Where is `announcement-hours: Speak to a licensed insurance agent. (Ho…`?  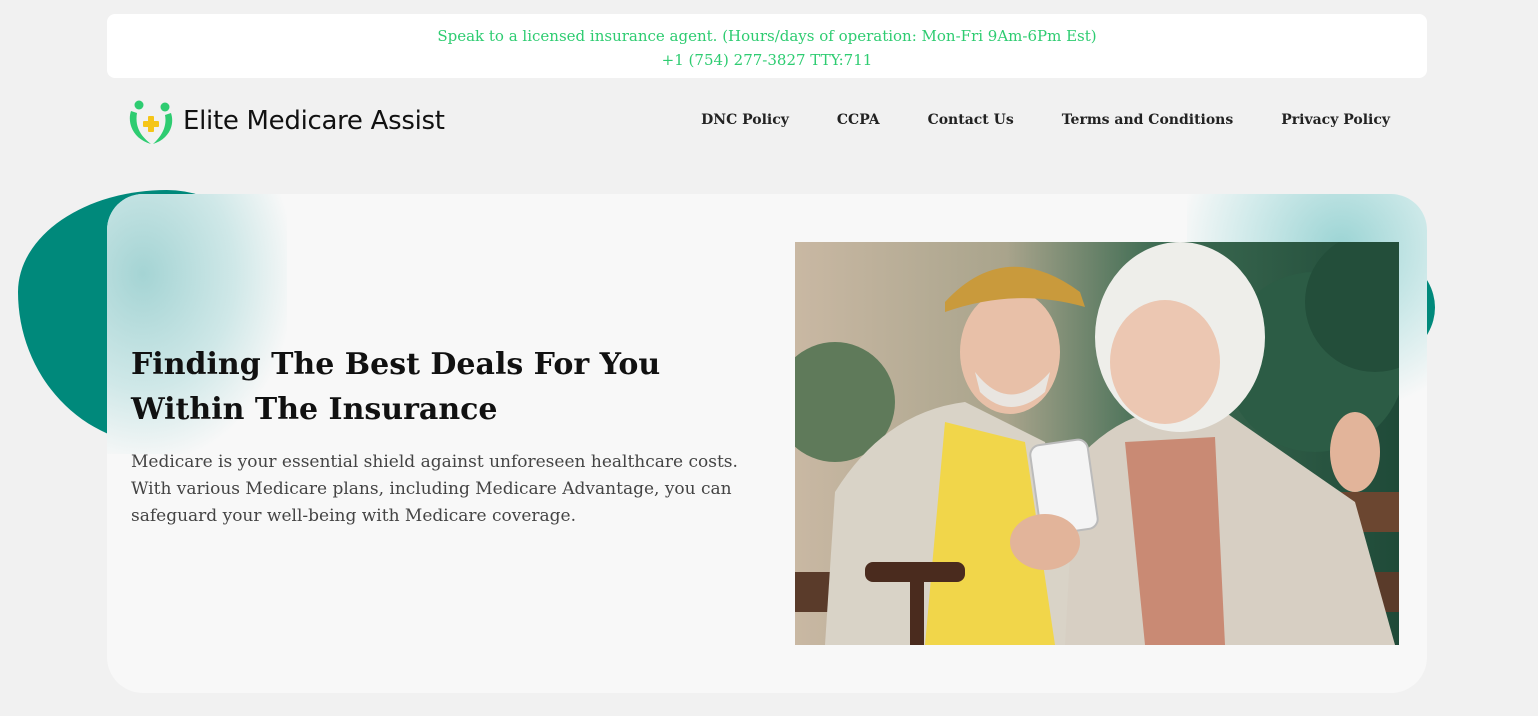 announcement-hours: Speak to a licensed insurance agent. (Ho… is located at coordinates (767, 36).